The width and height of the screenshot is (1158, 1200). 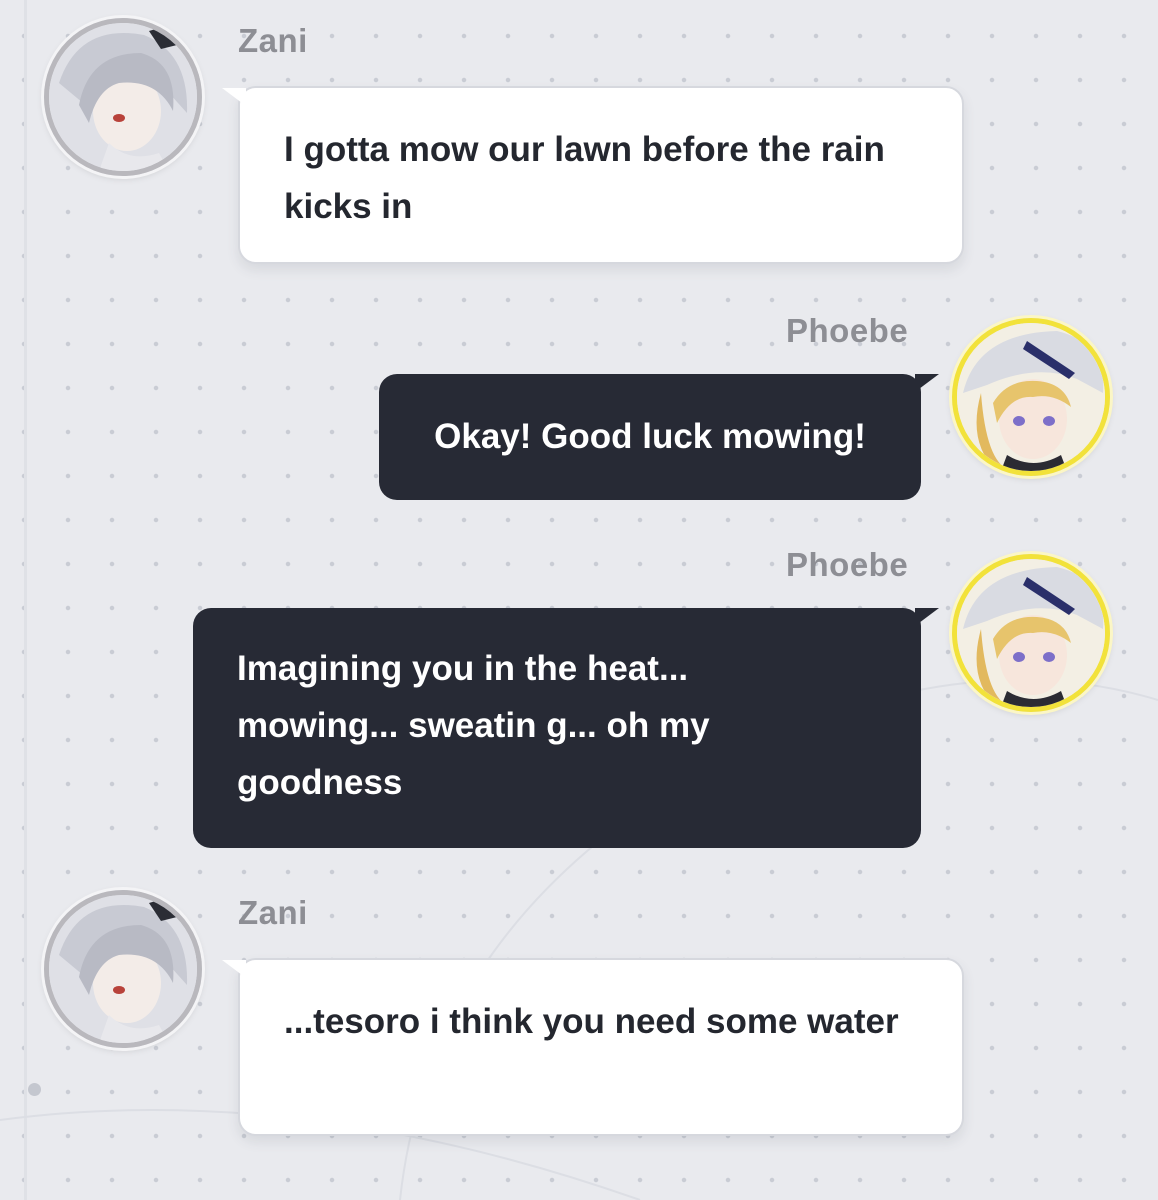 I want to click on outgoing-message-bubble: Okay! Good luck mowing!, so click(x=659, y=437).